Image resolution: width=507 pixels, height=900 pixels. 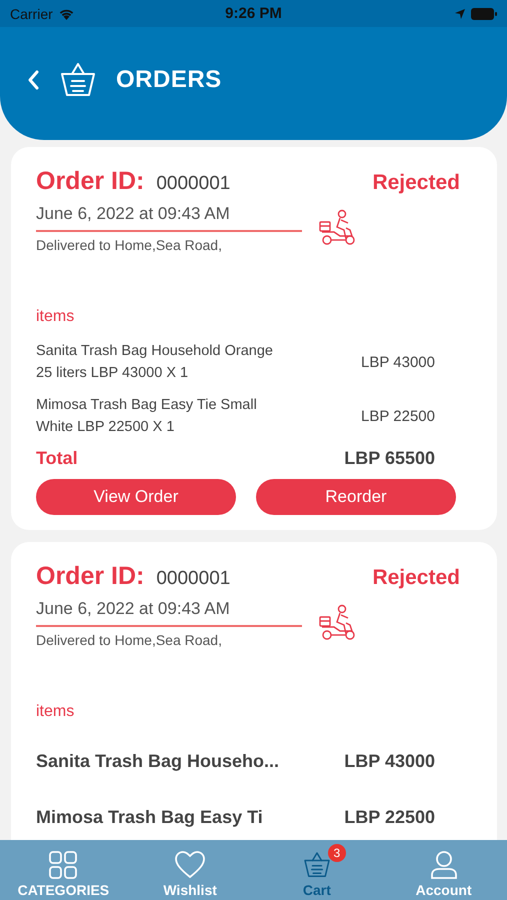 What do you see at coordinates (483, 14) in the screenshot?
I see `battery-icon` at bounding box center [483, 14].